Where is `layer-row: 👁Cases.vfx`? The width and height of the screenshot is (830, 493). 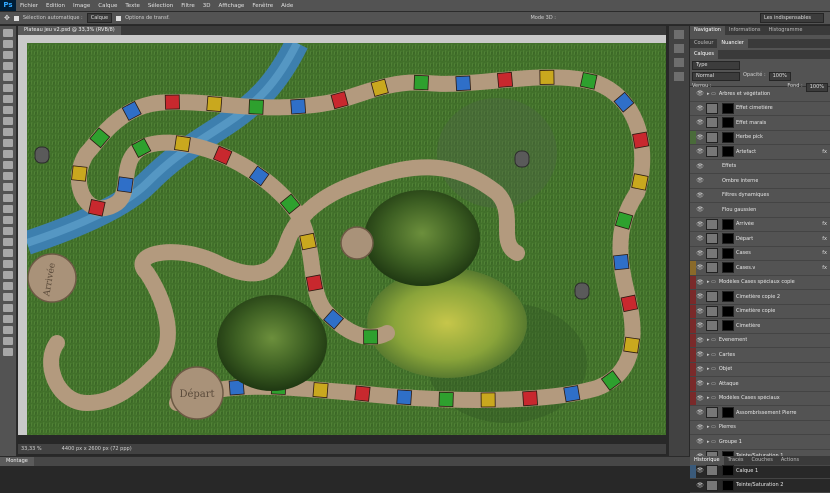
layer-row: 👁Cases.vfx is located at coordinates (760, 268).